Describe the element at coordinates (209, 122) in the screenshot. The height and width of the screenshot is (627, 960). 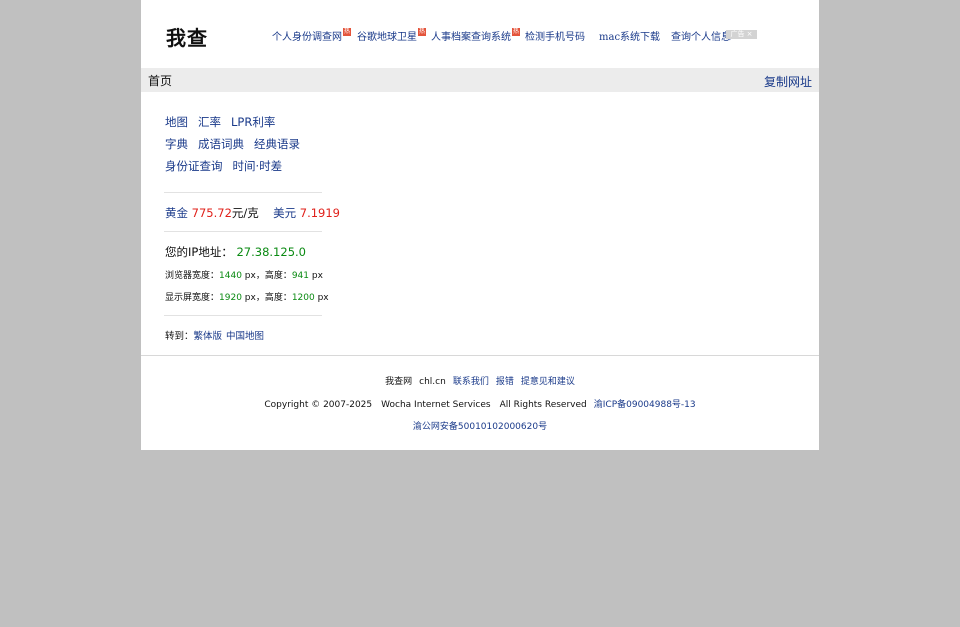
I see `link-exchange-rate: 汇率` at that location.